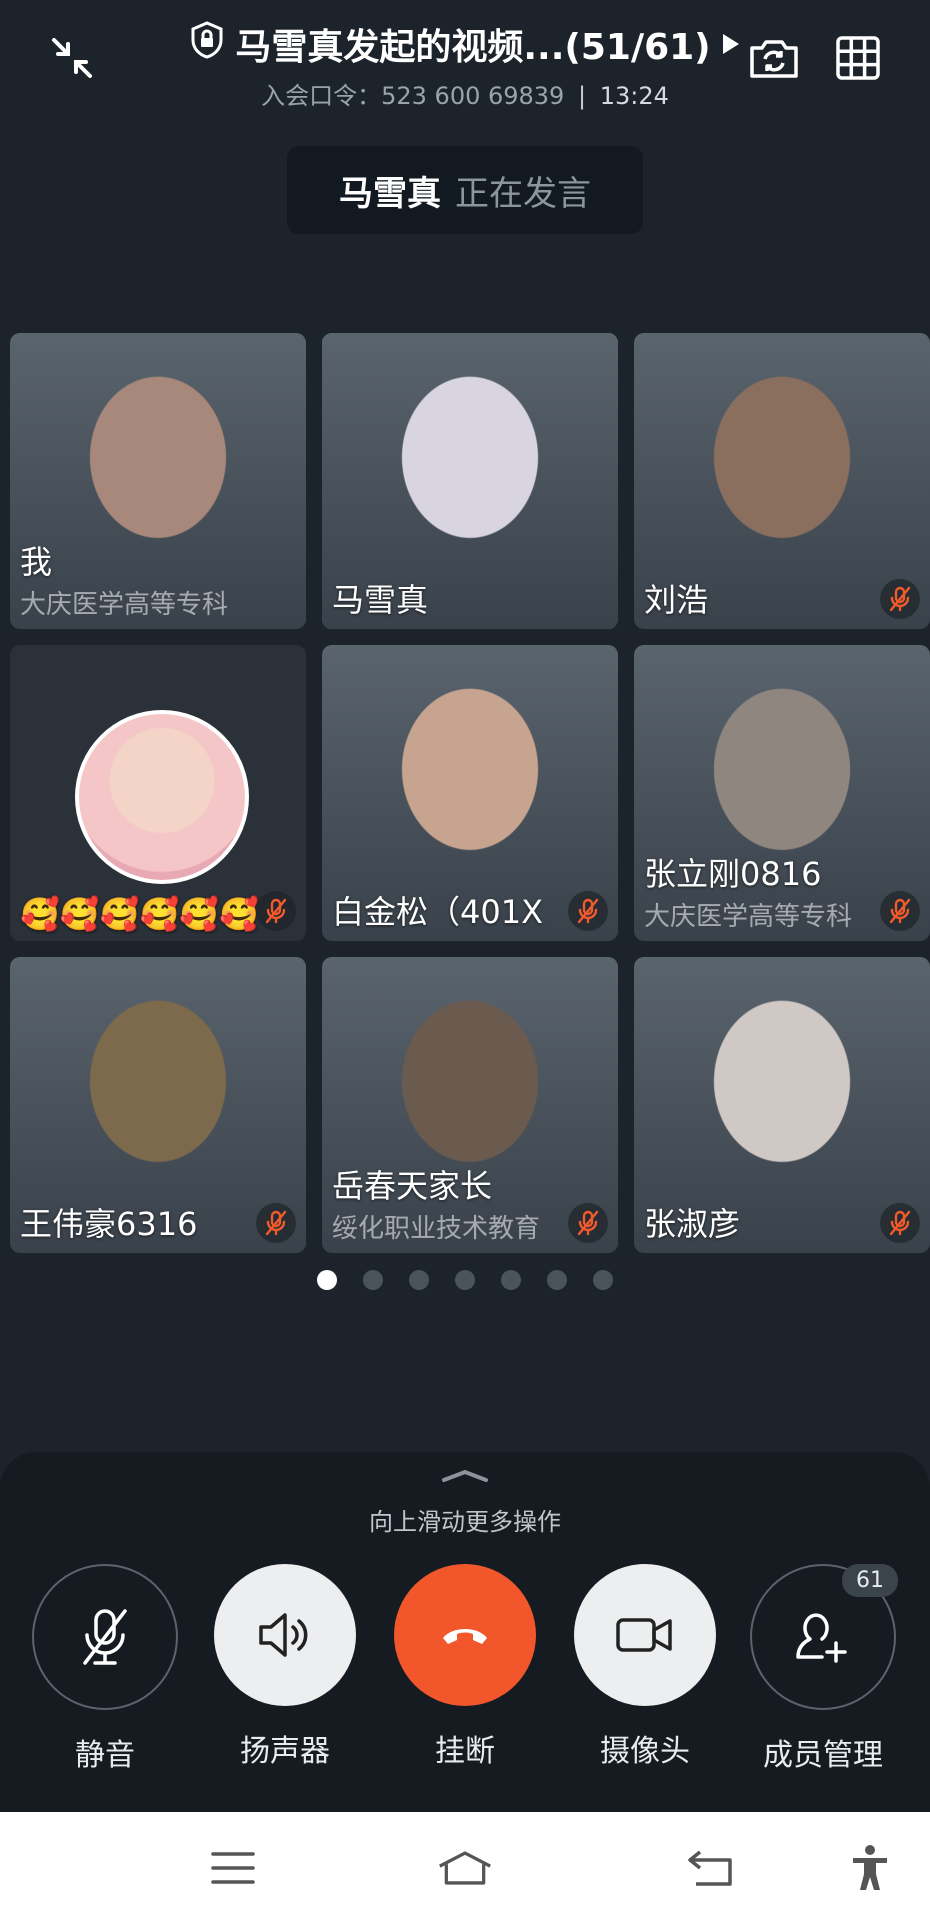 This screenshot has width=930, height=1920. I want to click on participant-name: 我, so click(36, 562).